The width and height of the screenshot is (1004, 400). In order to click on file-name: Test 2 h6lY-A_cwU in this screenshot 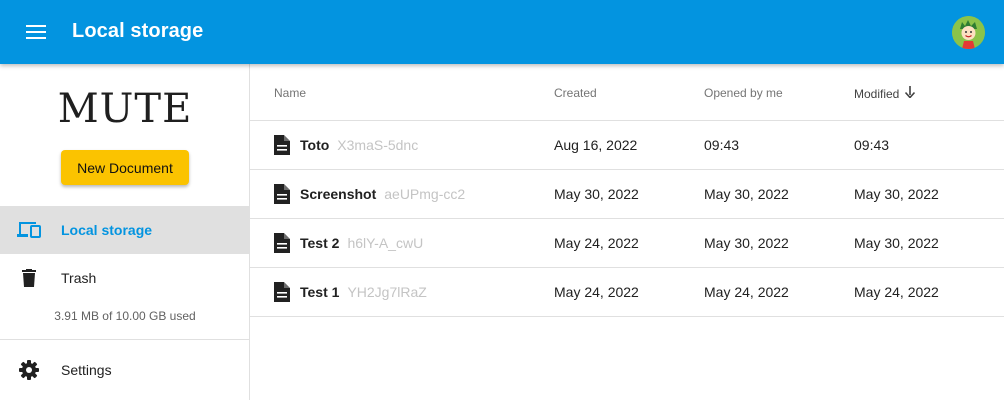, I will do `click(362, 243)`.